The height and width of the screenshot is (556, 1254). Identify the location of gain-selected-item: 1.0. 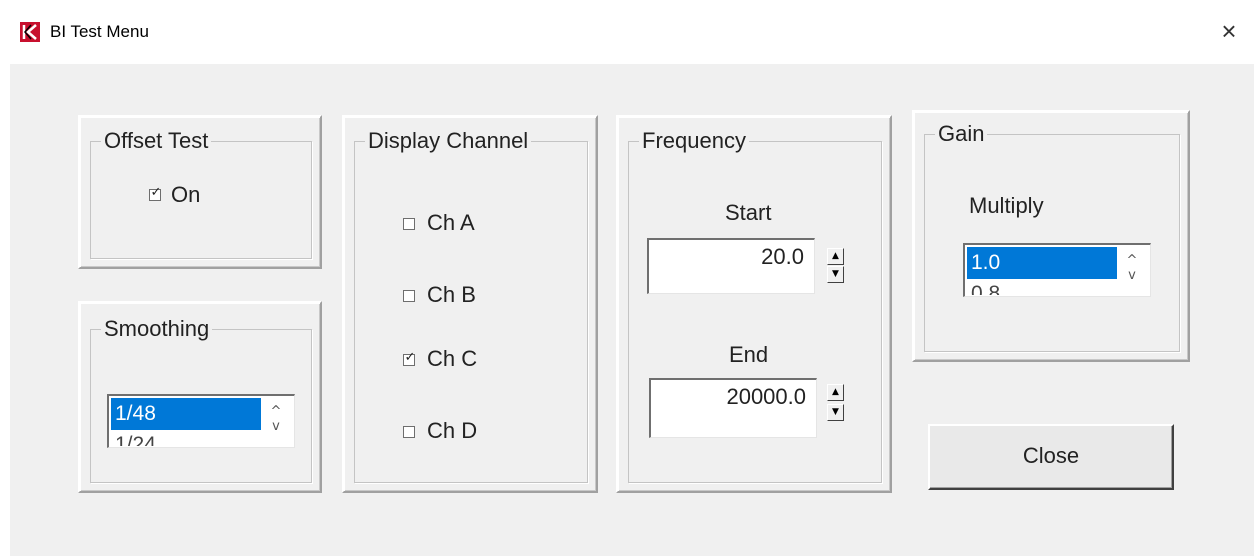
(1042, 263).